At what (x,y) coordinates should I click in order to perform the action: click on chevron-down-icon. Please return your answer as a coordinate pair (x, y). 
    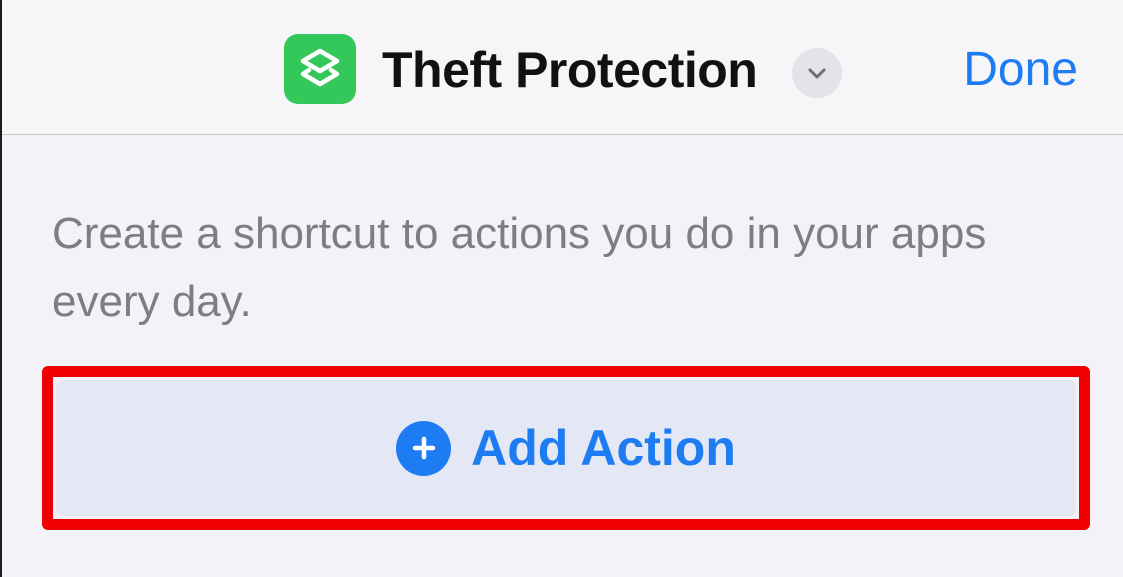
    Looking at the image, I should click on (817, 73).